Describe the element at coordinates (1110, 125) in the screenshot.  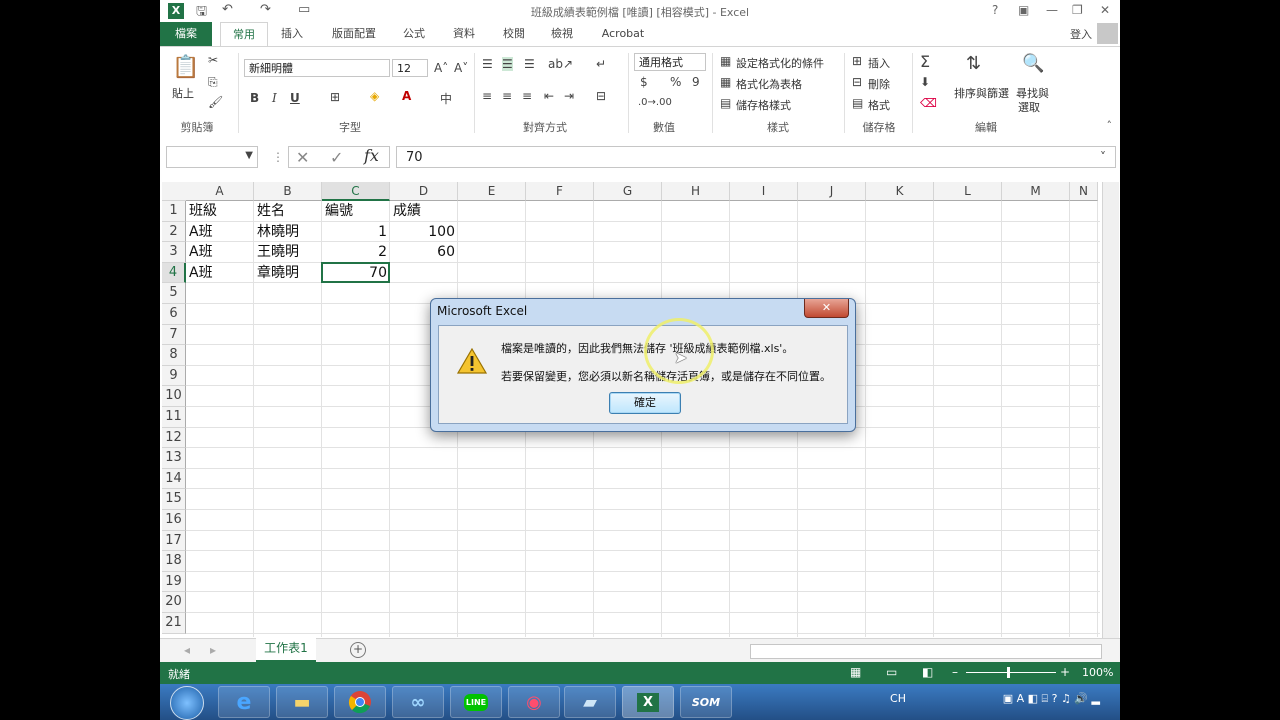
I see `collapse-ribbon-icon: ˄` at that location.